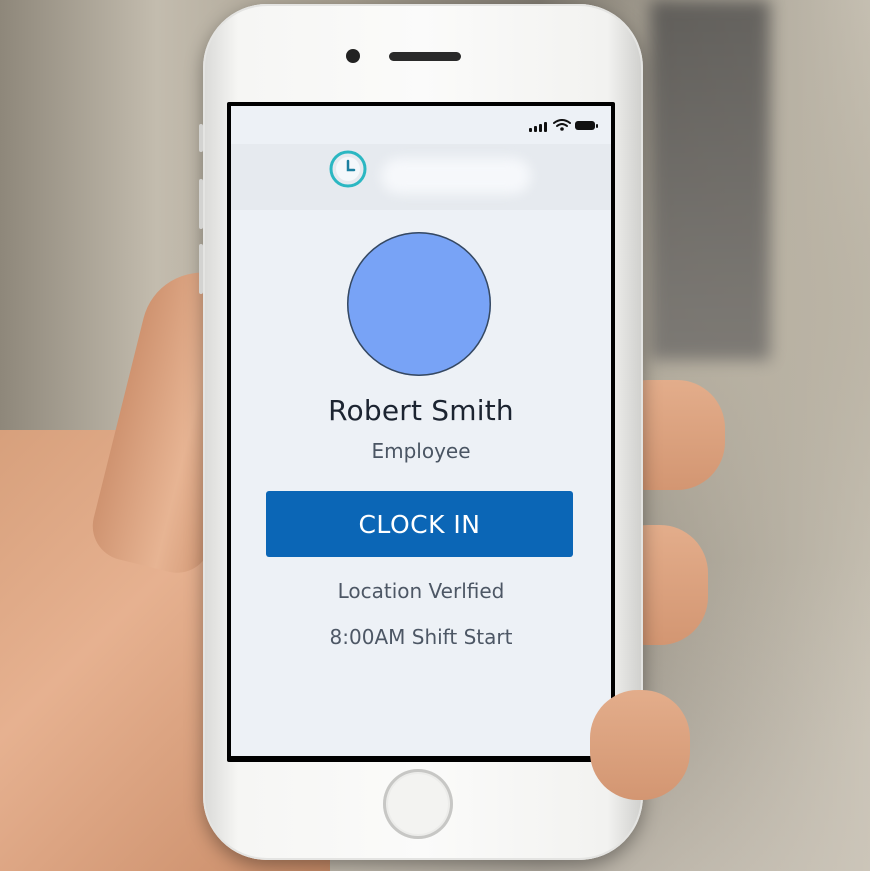 This screenshot has height=871, width=870. Describe the element at coordinates (421, 410) in the screenshot. I see `employee-name: Robert Smith` at that location.